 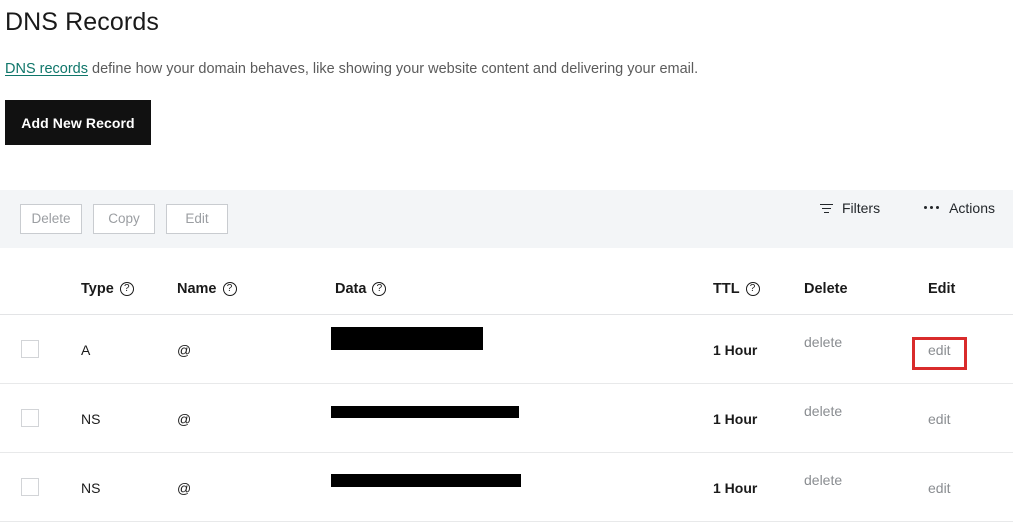 What do you see at coordinates (932, 208) in the screenshot?
I see `more-horizontal-icon` at bounding box center [932, 208].